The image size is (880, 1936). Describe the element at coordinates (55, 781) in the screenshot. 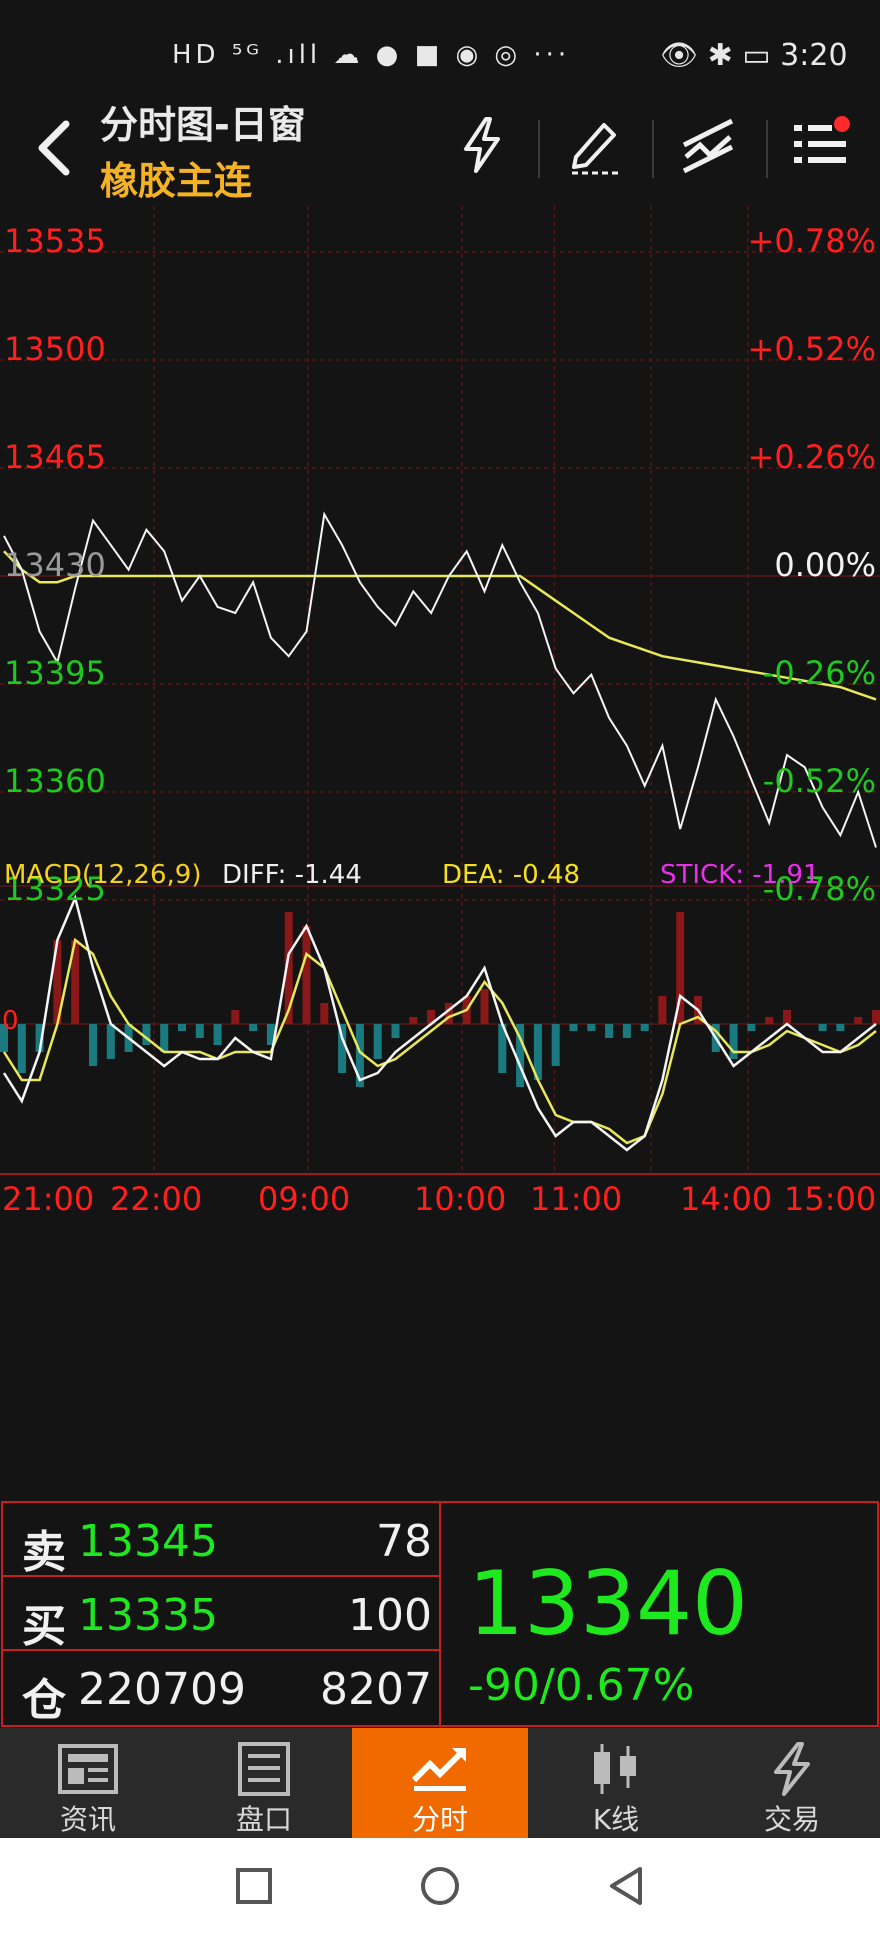

I see `price-tick: 13360` at that location.